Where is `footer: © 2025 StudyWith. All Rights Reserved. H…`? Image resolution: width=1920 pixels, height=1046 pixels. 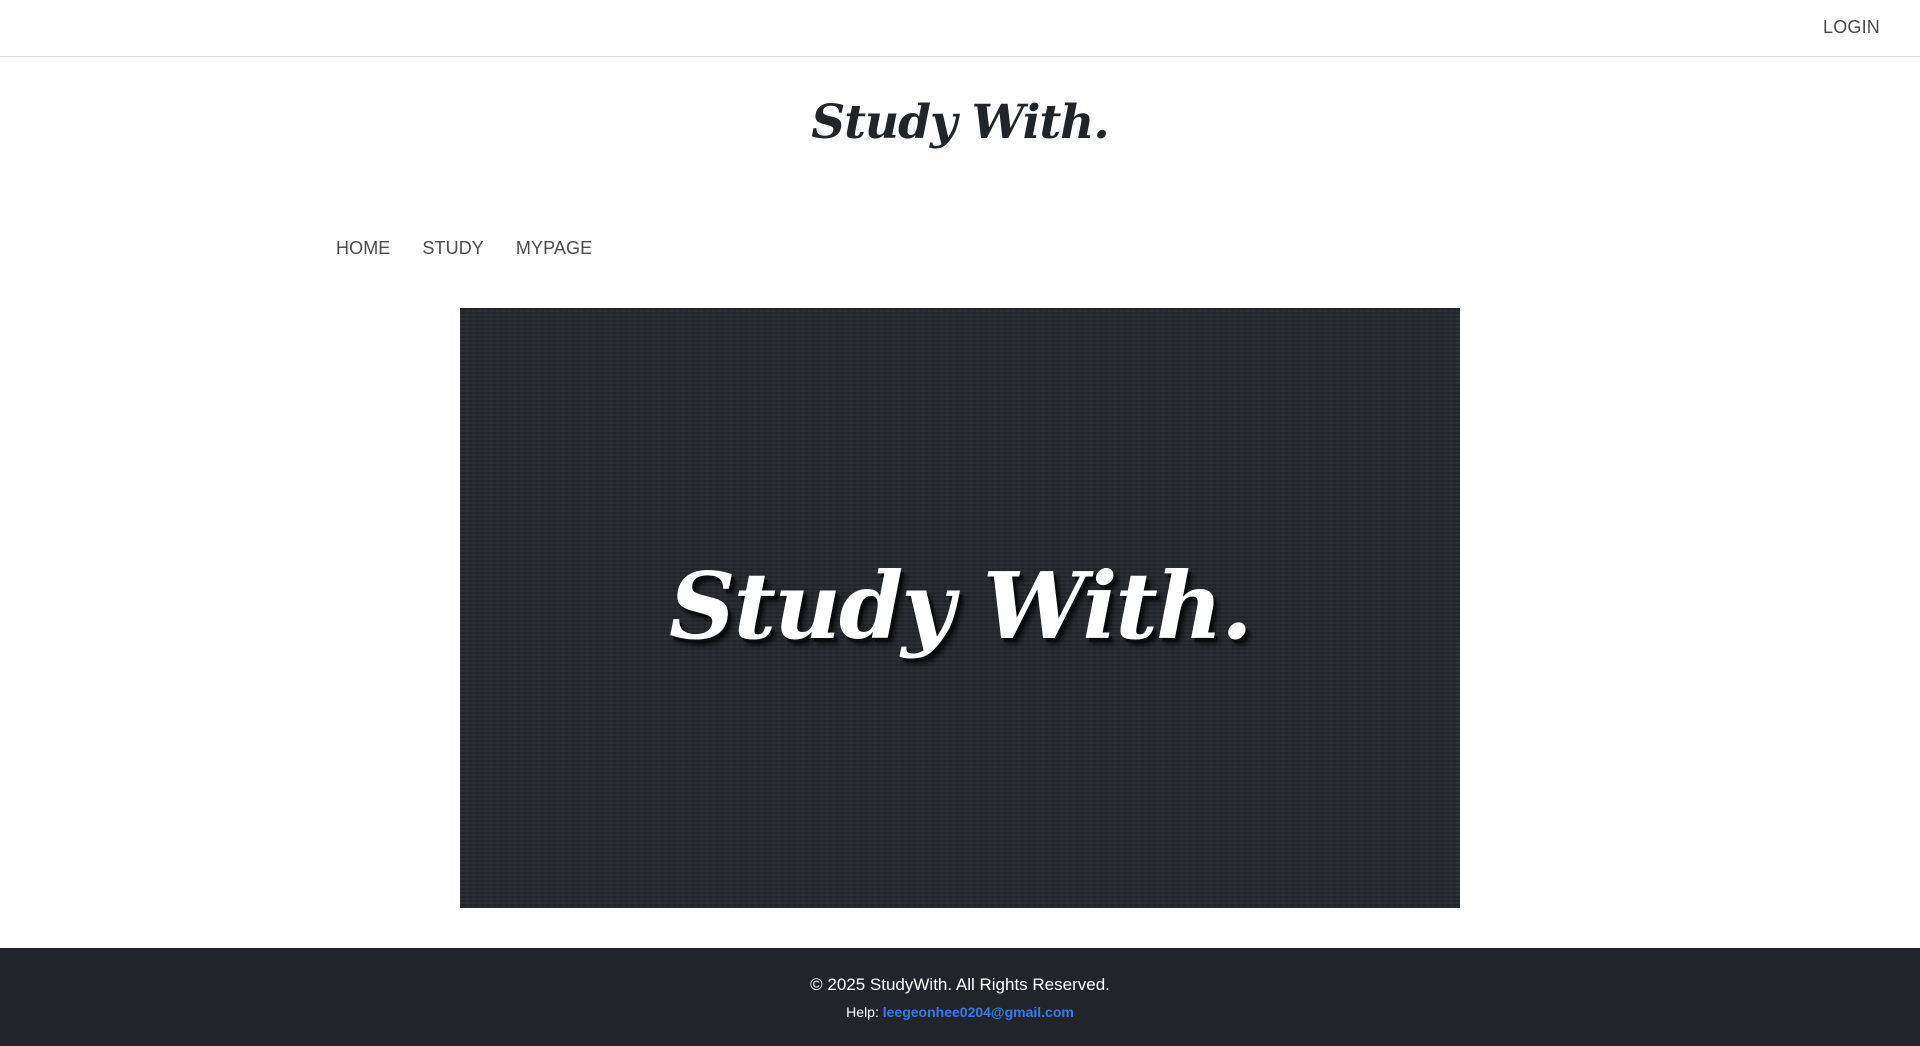 footer: © 2025 StudyWith. All Rights Reserved. H… is located at coordinates (960, 997).